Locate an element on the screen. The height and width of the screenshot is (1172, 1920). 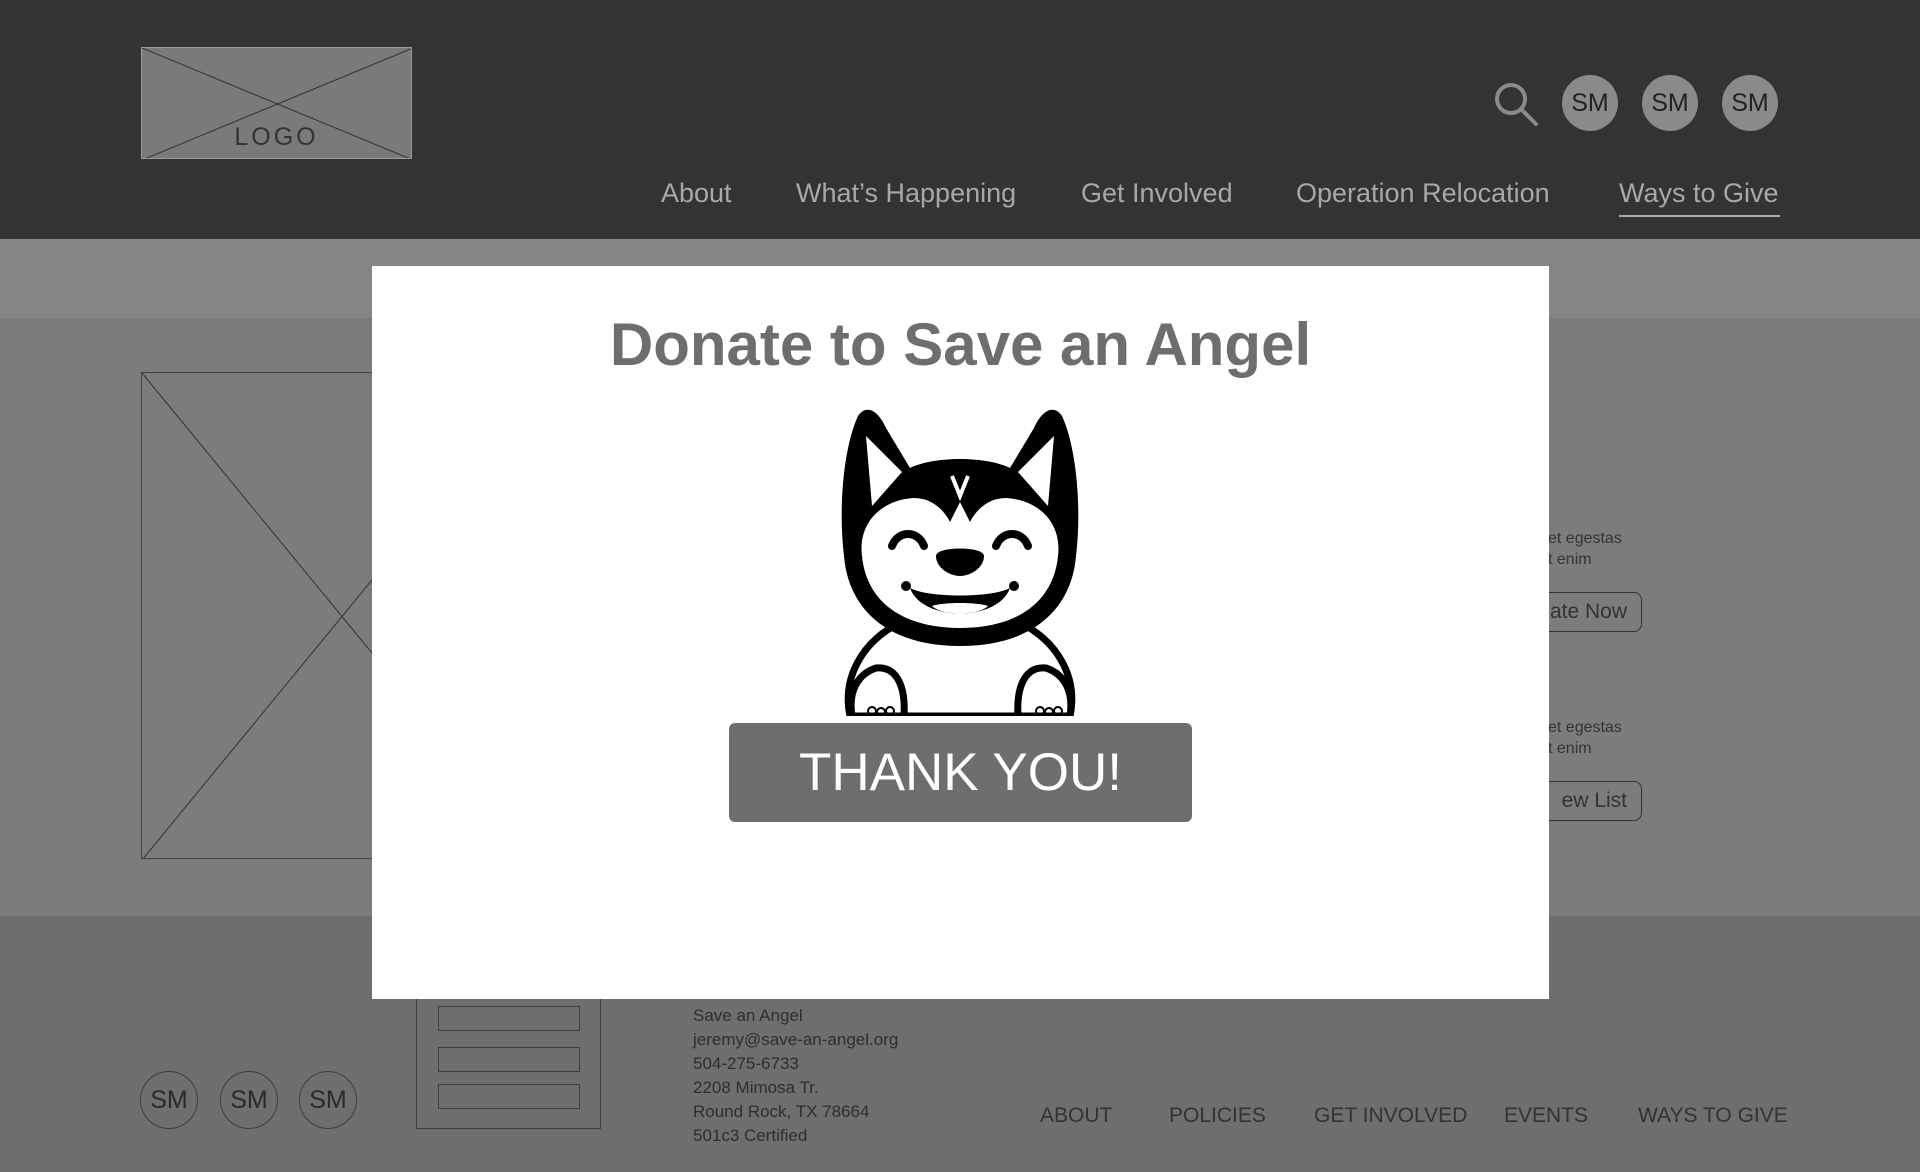
nav-ways-to-give: Ways to Give is located at coordinates (1699, 193).